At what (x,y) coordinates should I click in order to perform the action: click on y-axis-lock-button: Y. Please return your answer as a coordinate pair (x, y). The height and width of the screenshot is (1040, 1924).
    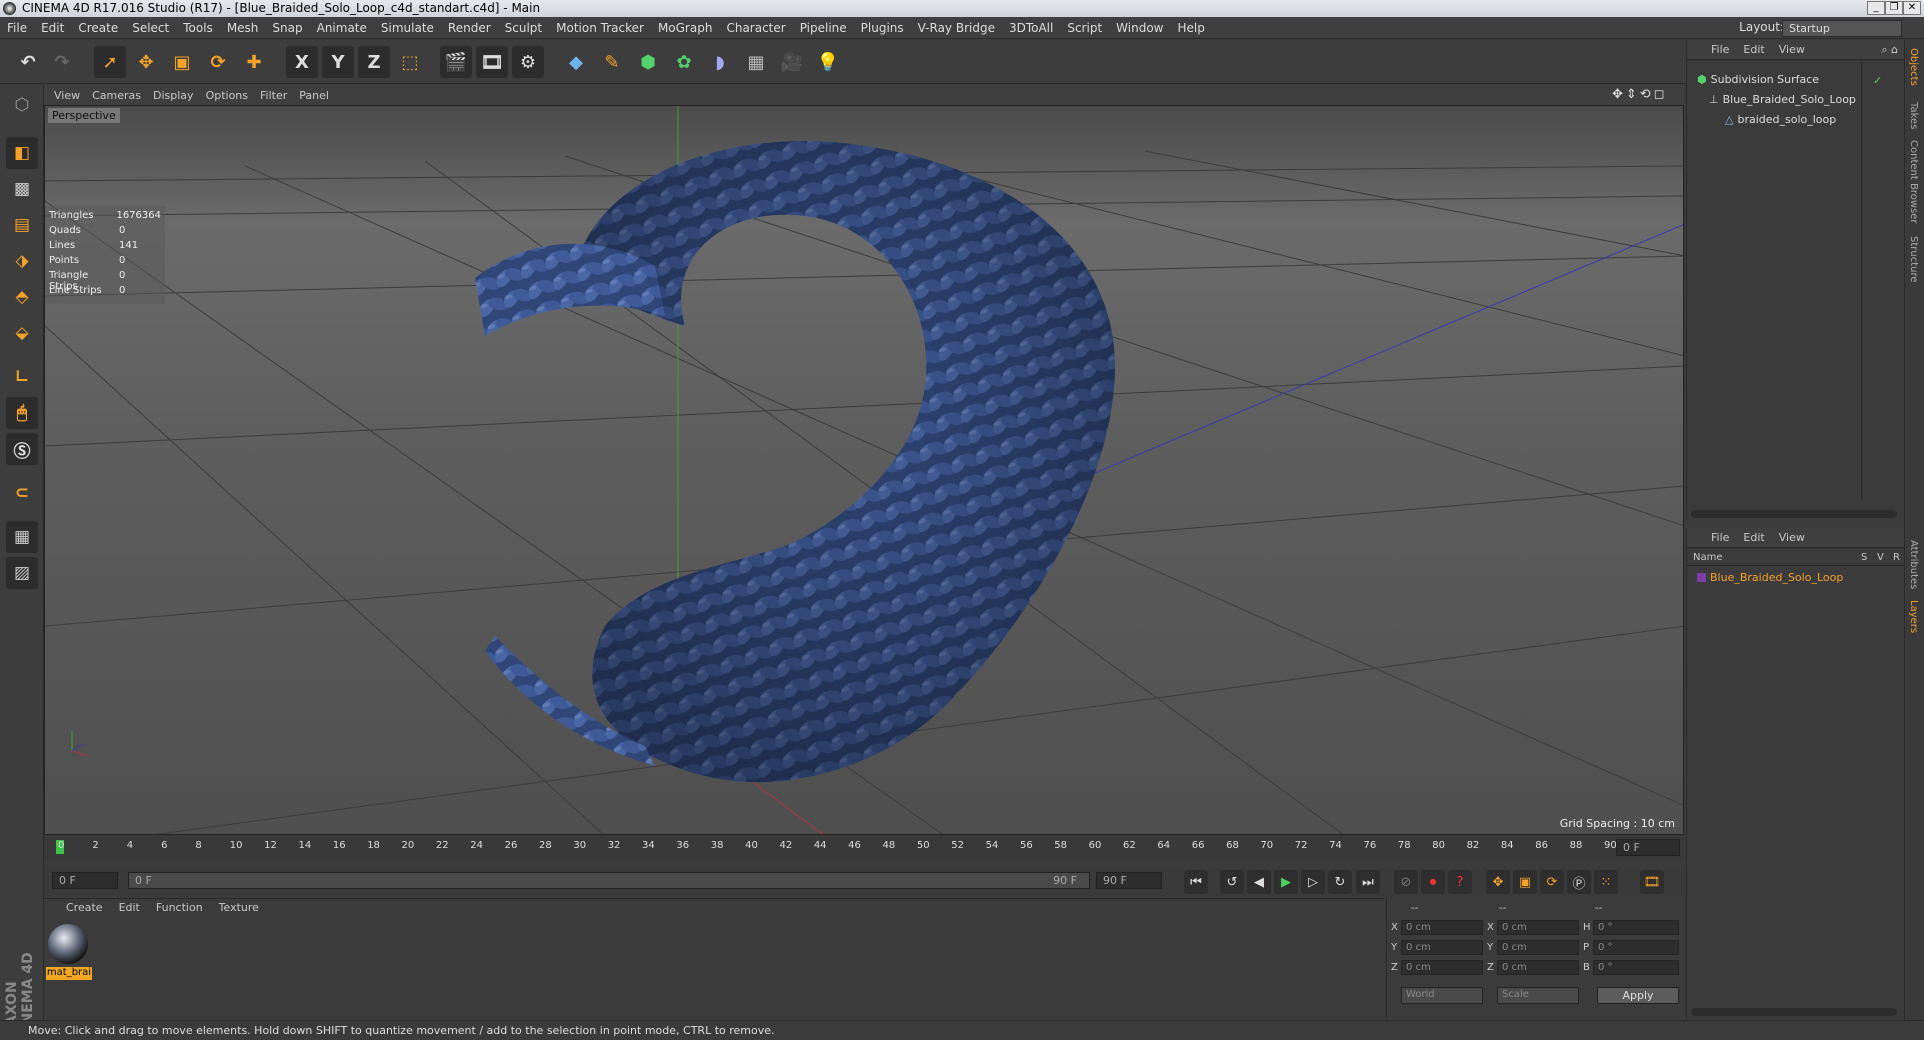
    Looking at the image, I should click on (338, 62).